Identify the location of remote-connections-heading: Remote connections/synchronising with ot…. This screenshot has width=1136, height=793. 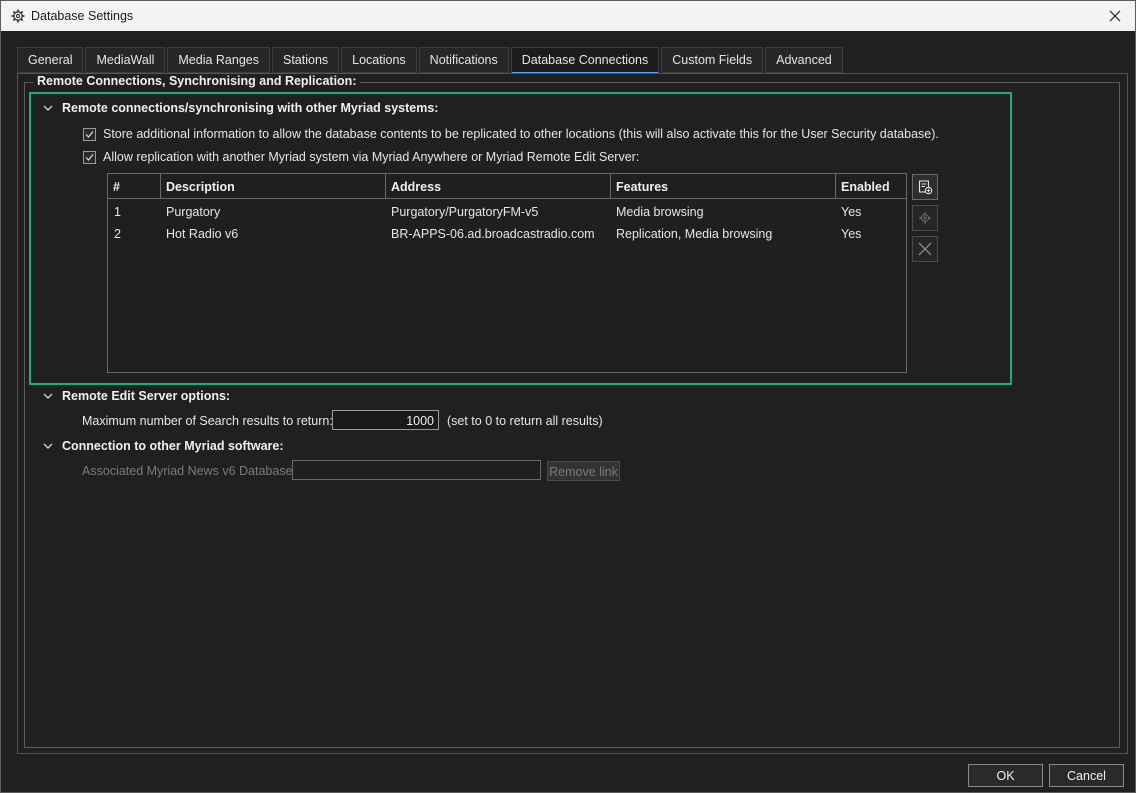
(250, 108).